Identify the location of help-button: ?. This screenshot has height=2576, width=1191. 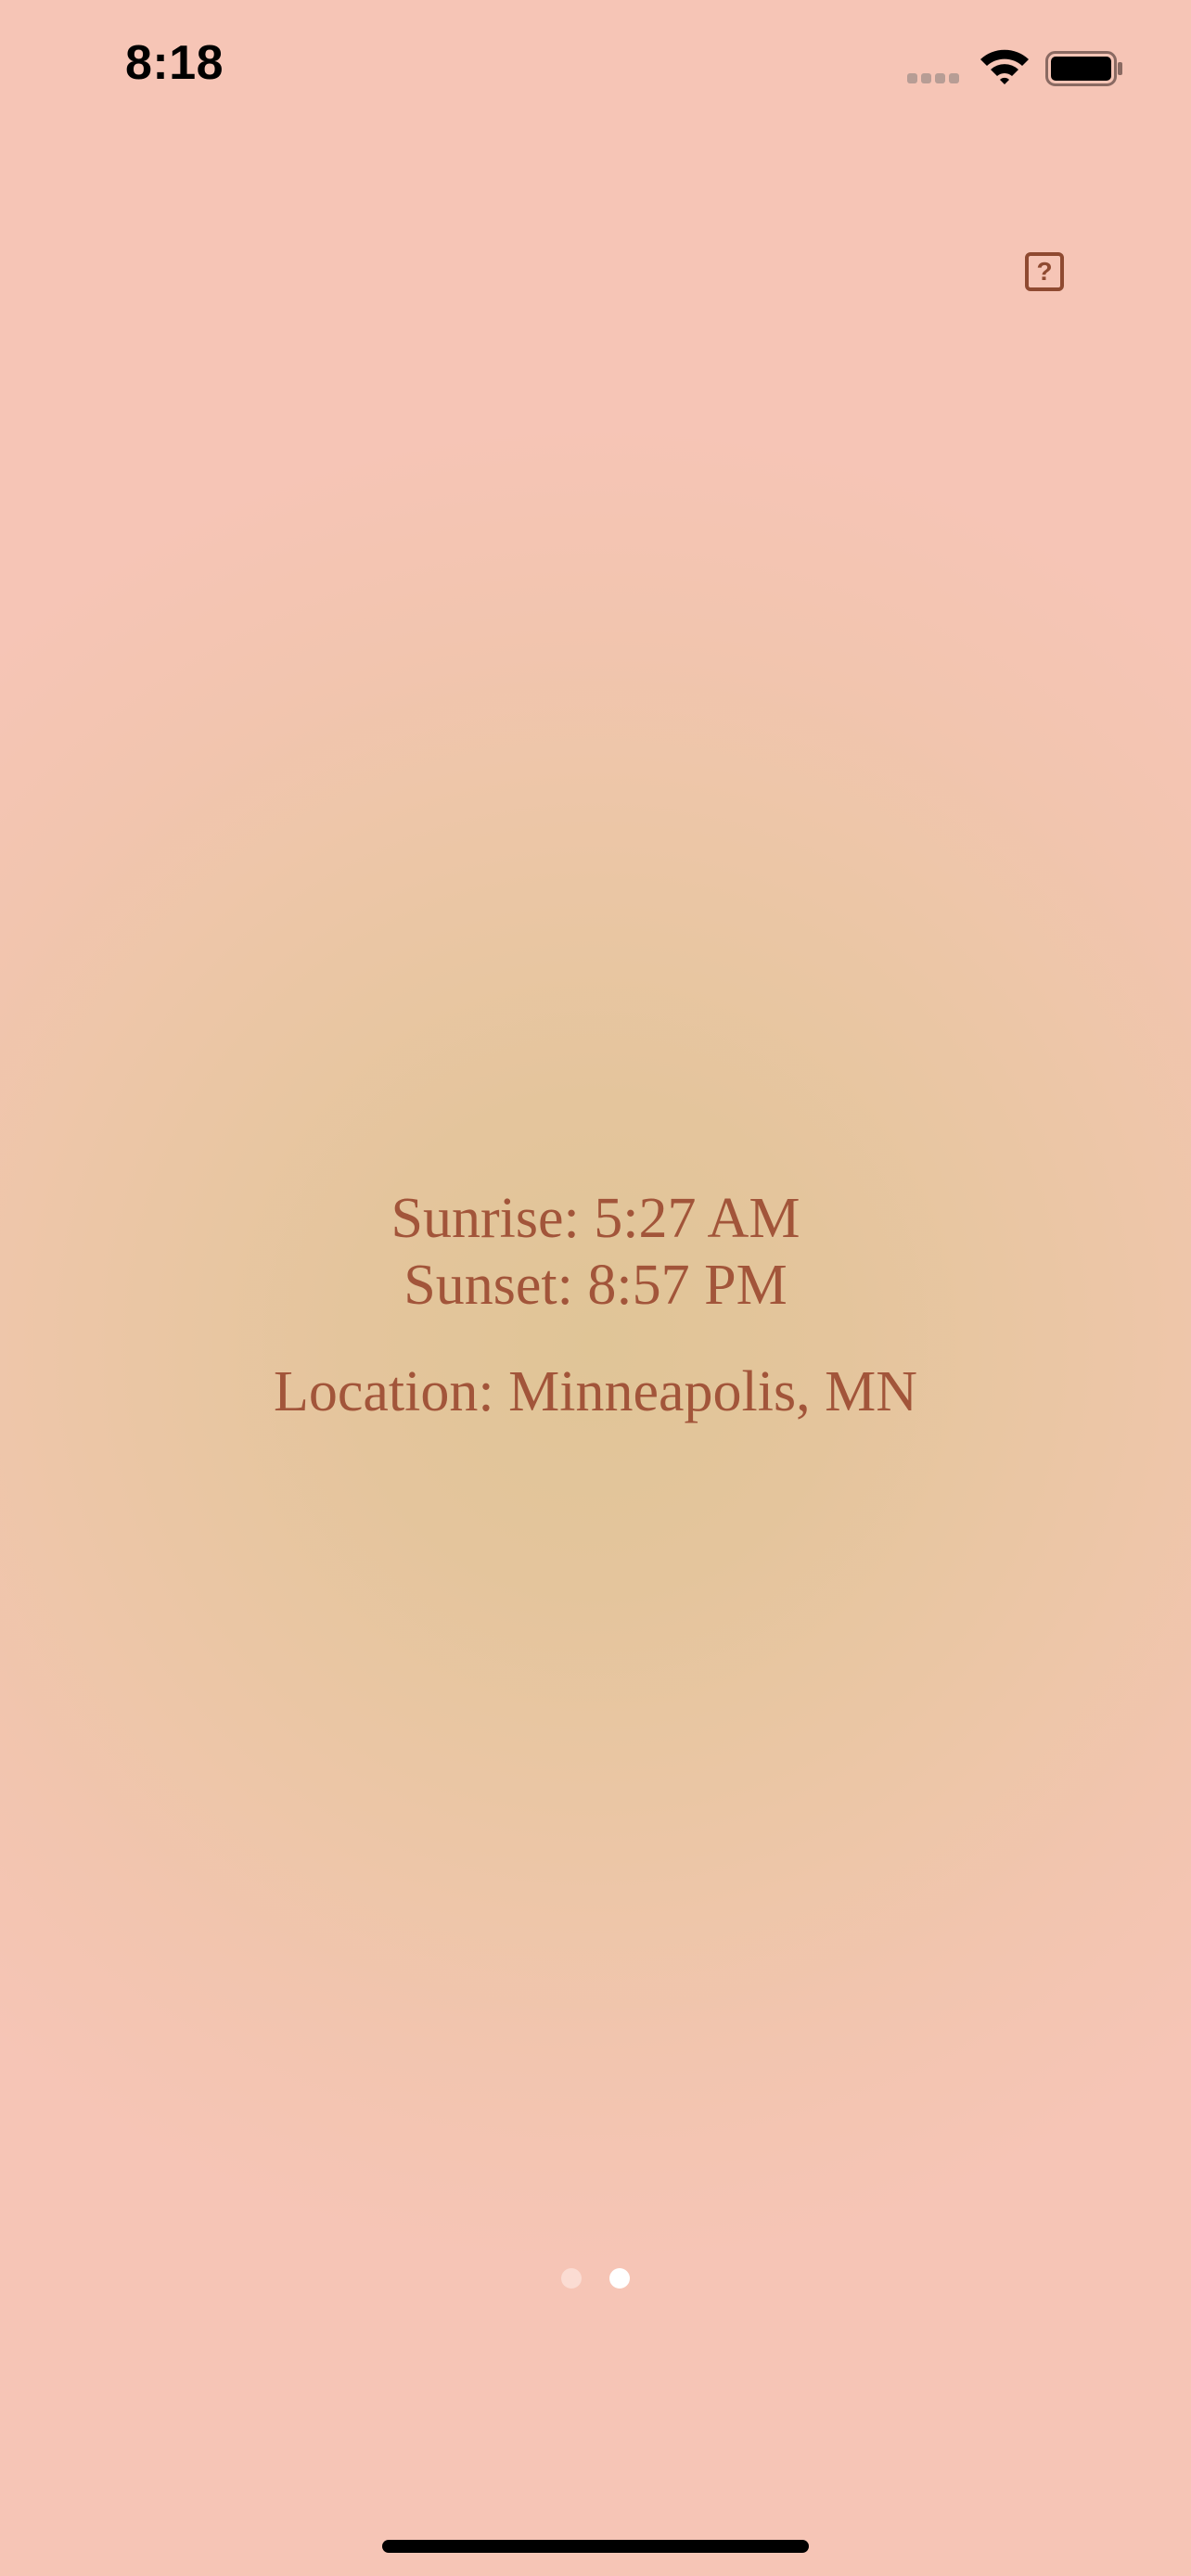
(1044, 271).